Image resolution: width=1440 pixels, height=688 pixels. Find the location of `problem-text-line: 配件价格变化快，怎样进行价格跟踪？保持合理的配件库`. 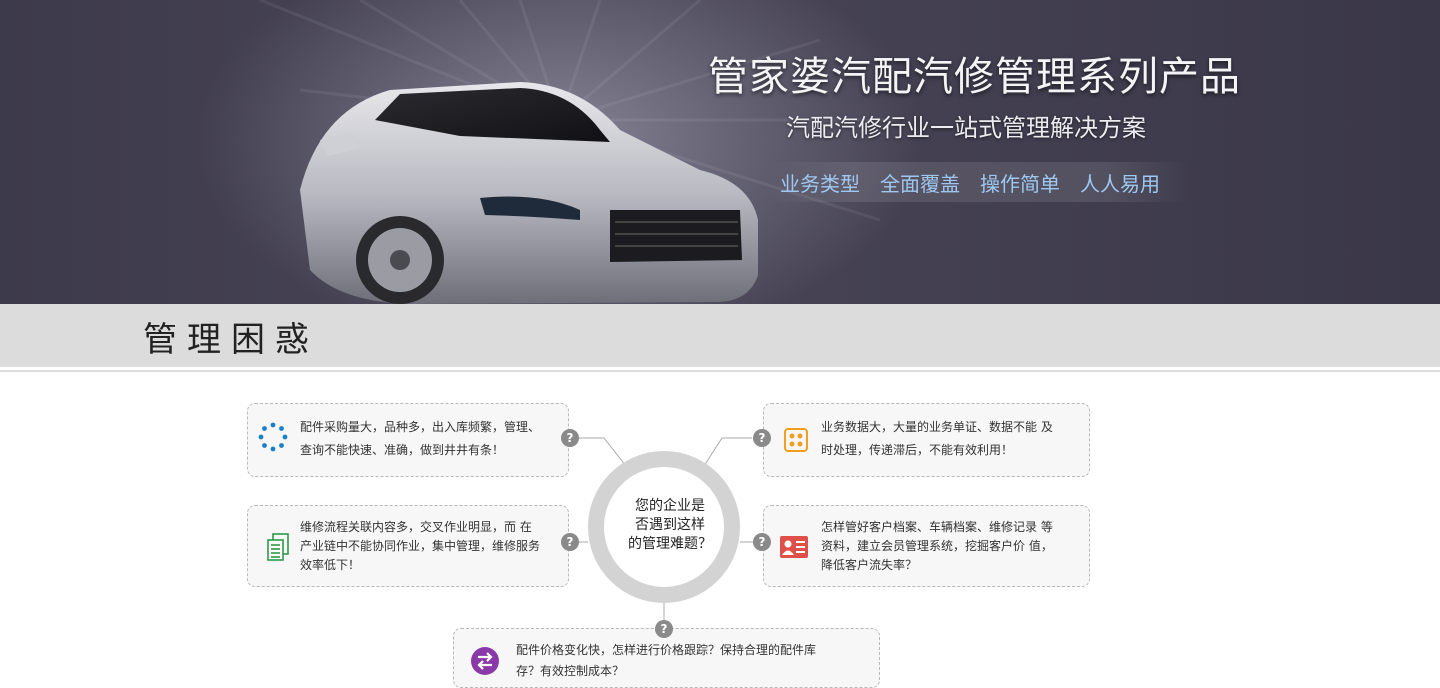

problem-text-line: 配件价格变化快，怎样进行价格跟踪？保持合理的配件库 is located at coordinates (666, 650).